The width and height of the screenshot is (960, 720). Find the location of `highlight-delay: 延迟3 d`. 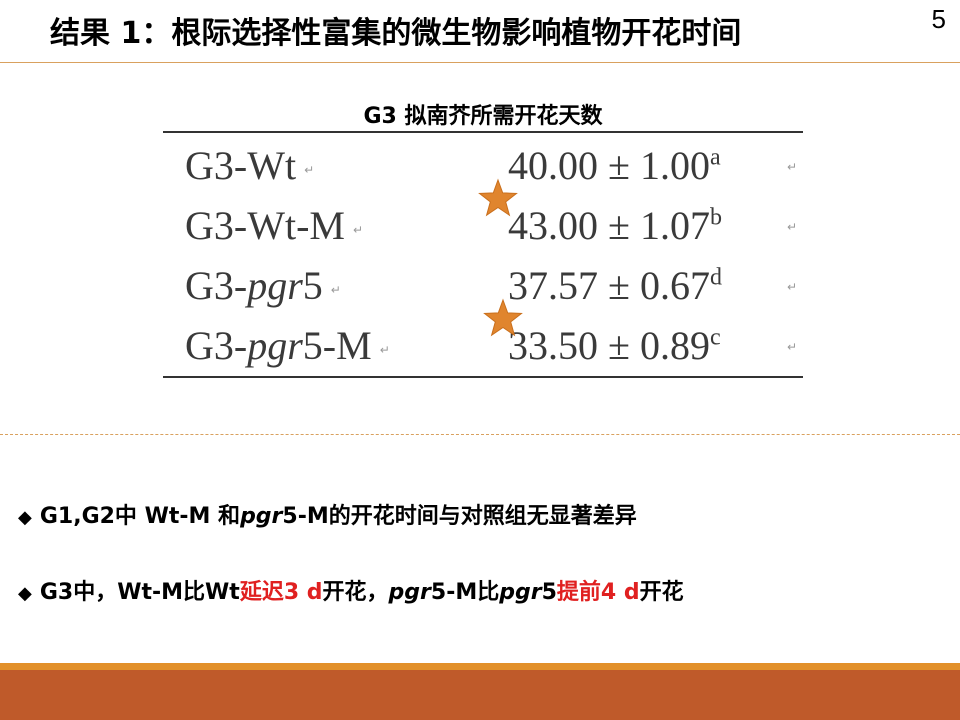

highlight-delay: 延迟3 d is located at coordinates (281, 592).